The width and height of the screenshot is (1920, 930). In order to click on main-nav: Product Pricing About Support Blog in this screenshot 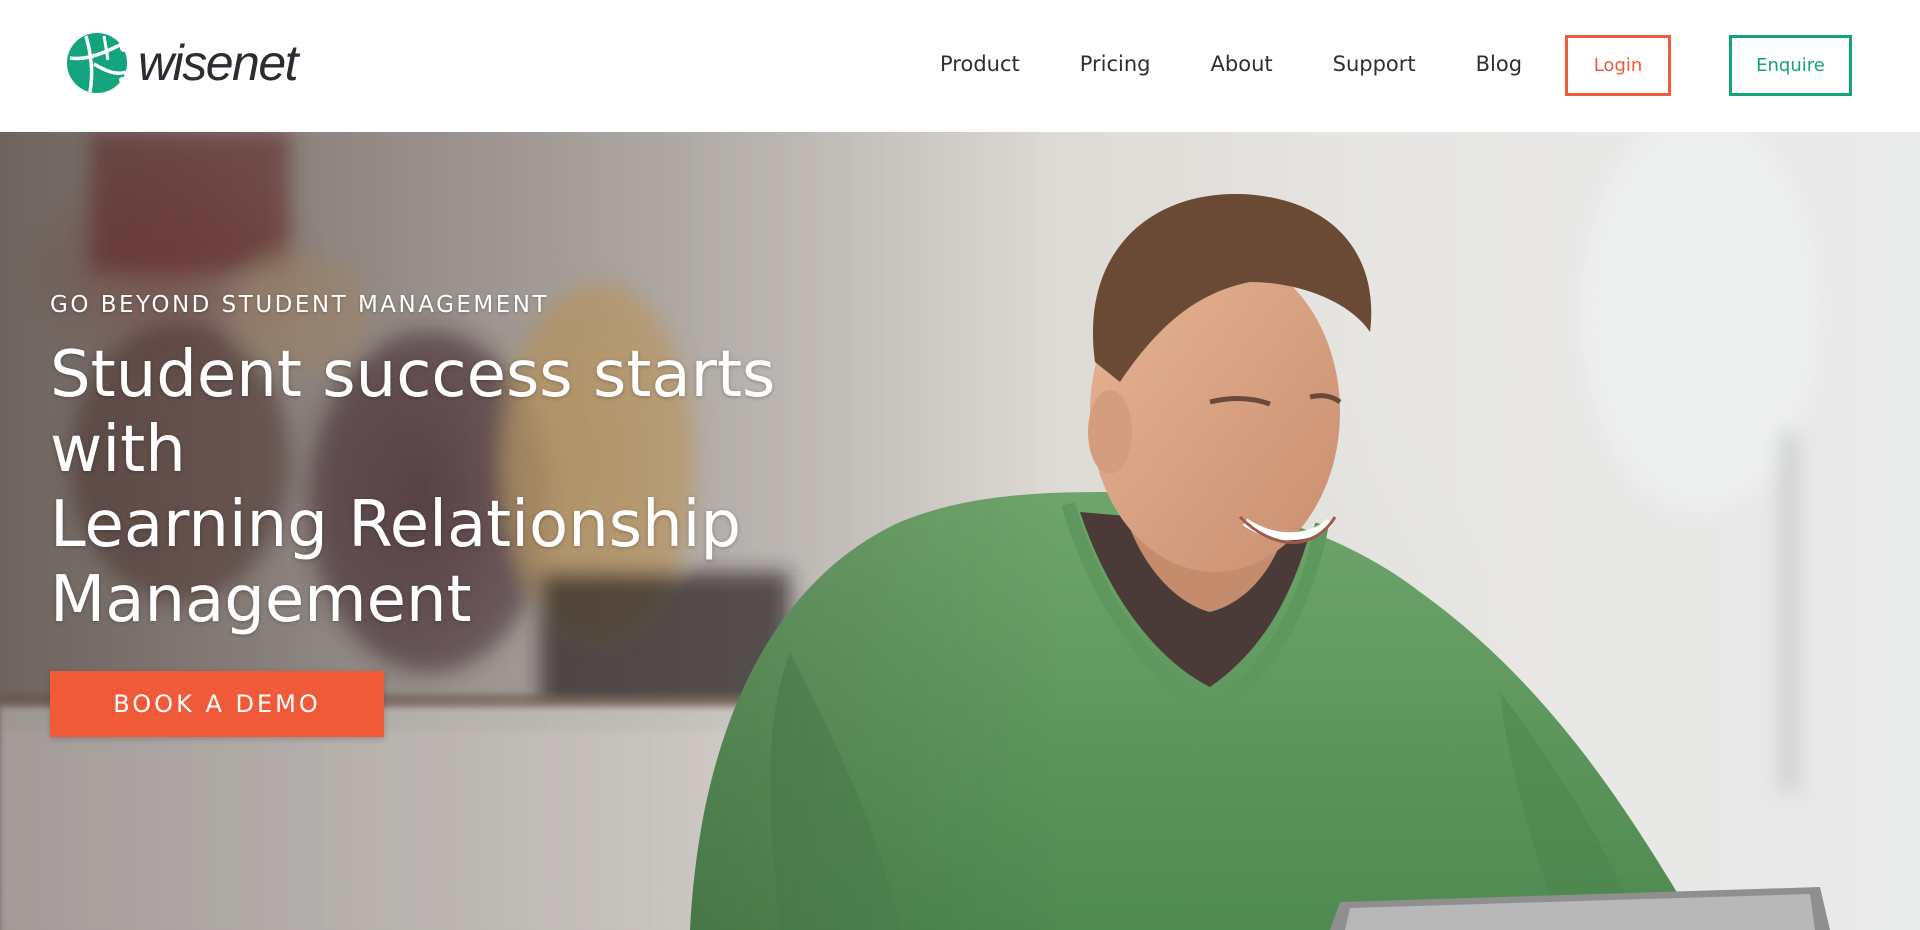, I will do `click(1231, 64)`.